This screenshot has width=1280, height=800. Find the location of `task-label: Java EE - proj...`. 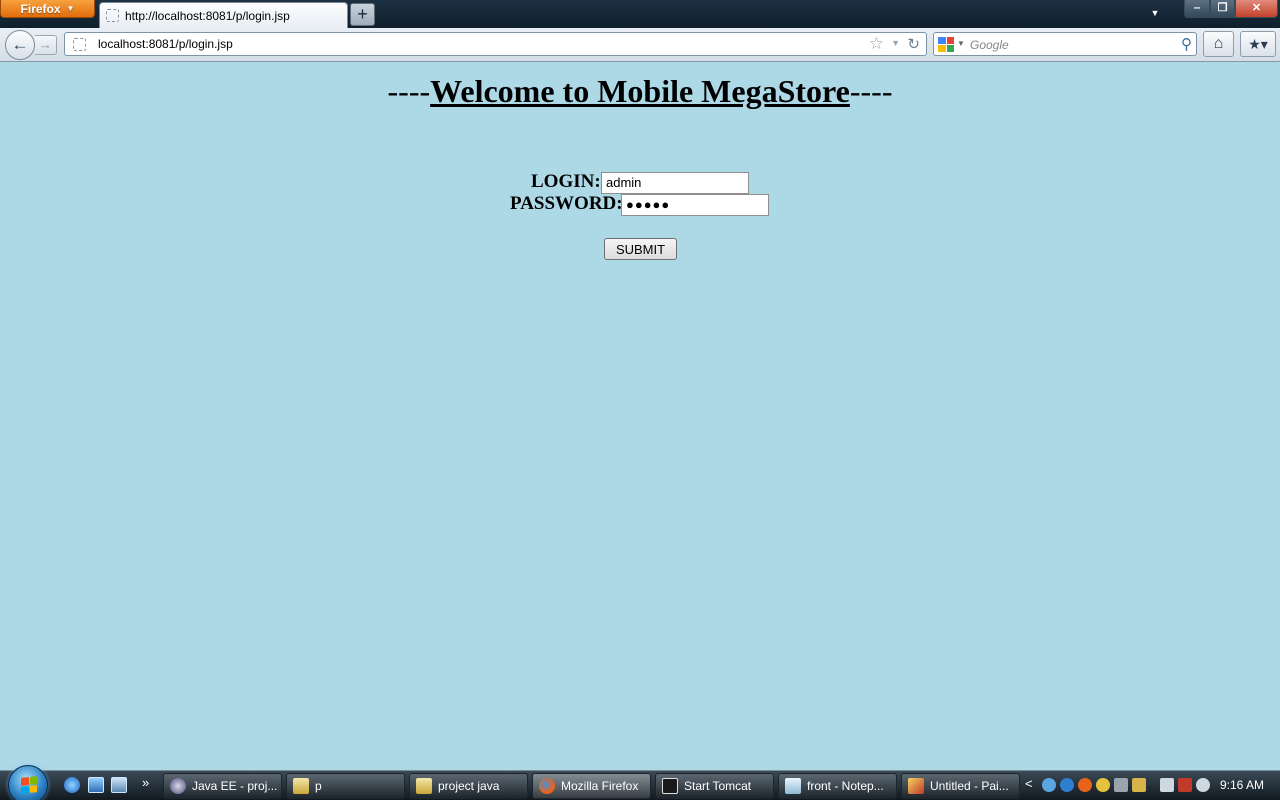

task-label: Java EE - proj... is located at coordinates (235, 786).